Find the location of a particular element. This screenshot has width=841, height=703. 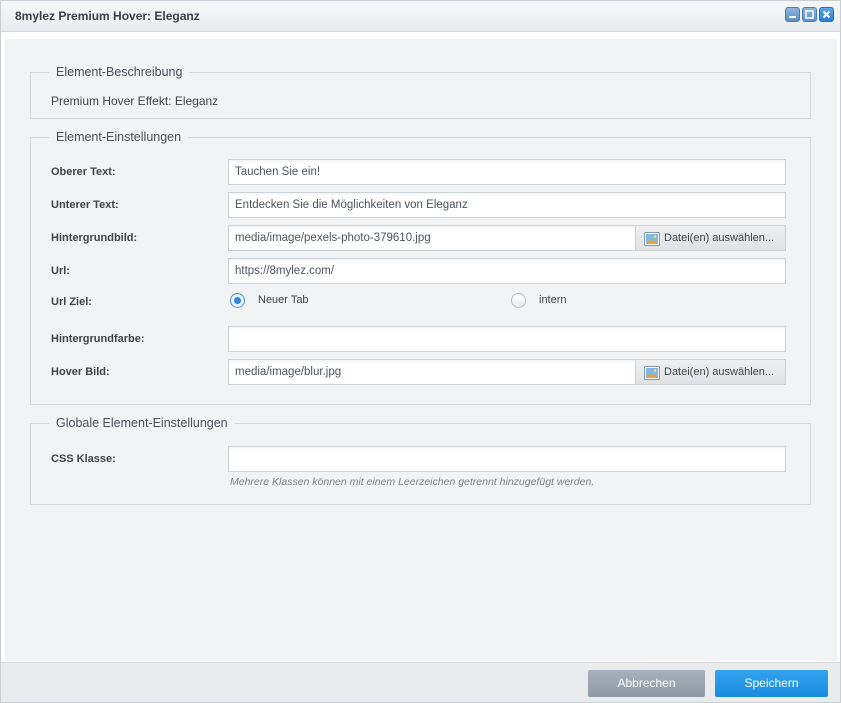

close-icon is located at coordinates (826, 14).